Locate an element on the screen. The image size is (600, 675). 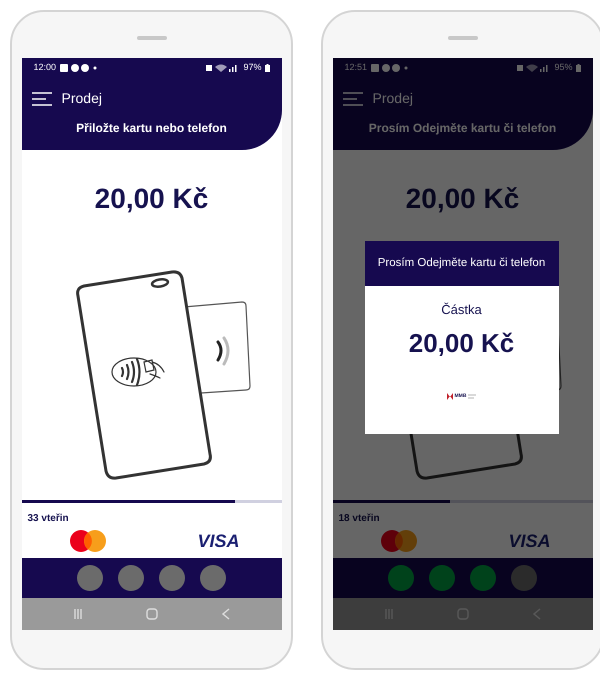
countdown-text: 33 vteřin is located at coordinates (48, 519).